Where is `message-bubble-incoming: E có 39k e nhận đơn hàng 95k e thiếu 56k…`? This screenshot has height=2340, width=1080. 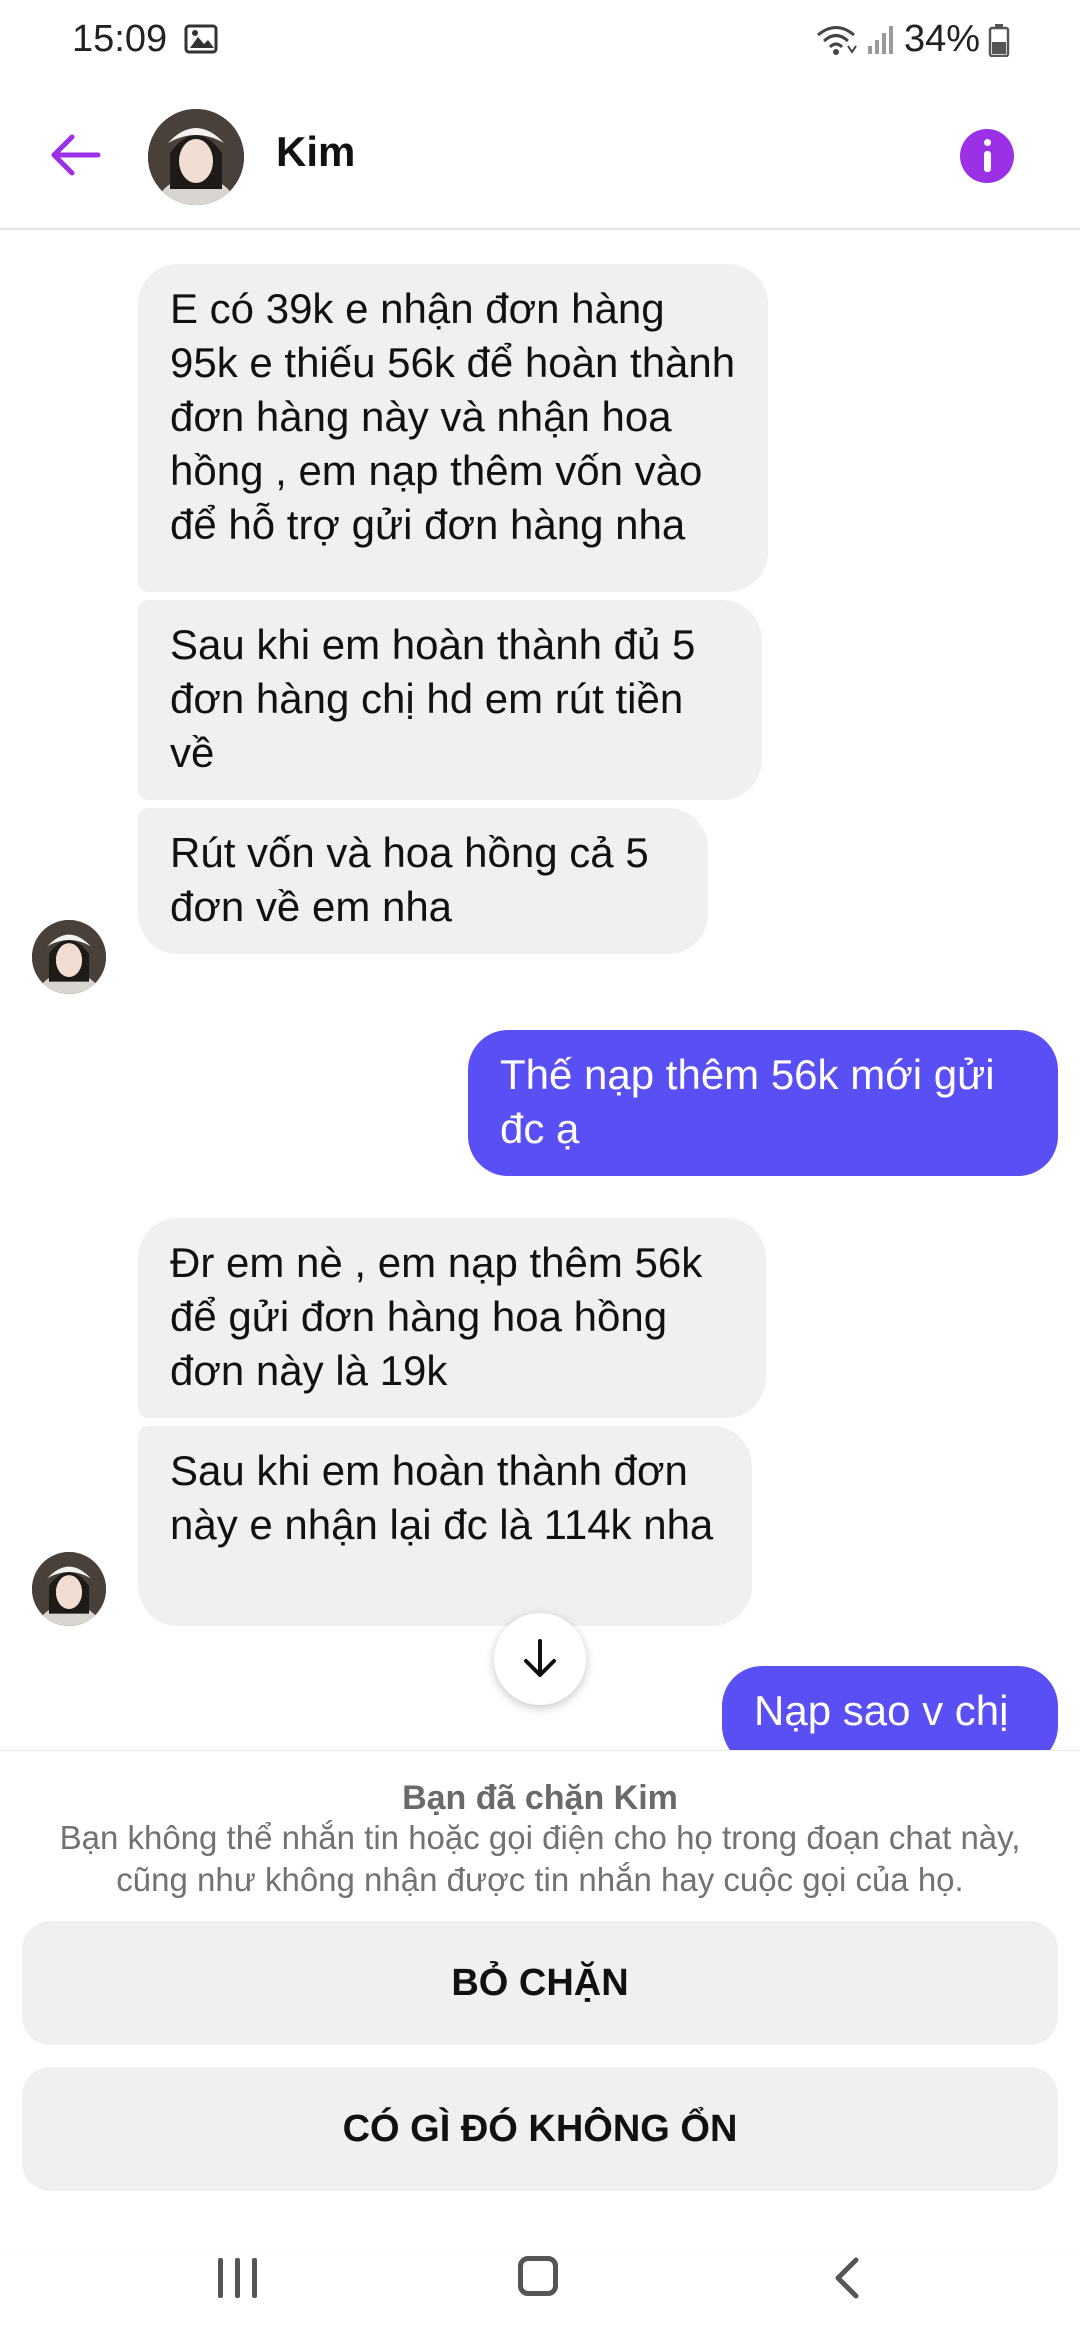
message-bubble-incoming: E có 39k e nhận đơn hàng 95k e thiếu 56k… is located at coordinates (453, 428).